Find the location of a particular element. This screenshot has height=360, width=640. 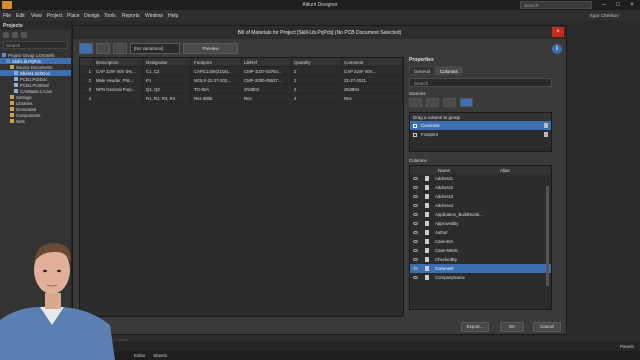

cell-libref: 2N3904 is located at coordinates (267, 89).